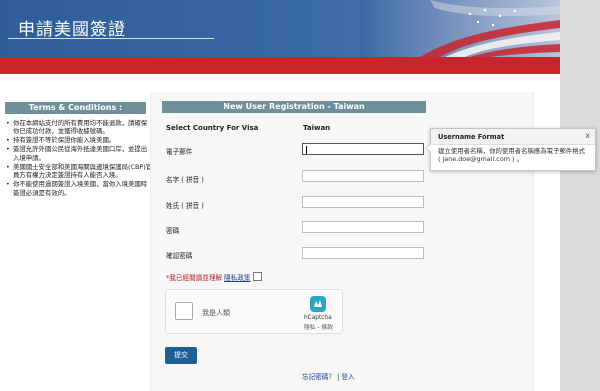 Image resolution: width=600 pixels, height=391 pixels. I want to click on hcaptcha-widget: 我是人類 hCaptcha 隱私 - 條款, so click(254, 311).